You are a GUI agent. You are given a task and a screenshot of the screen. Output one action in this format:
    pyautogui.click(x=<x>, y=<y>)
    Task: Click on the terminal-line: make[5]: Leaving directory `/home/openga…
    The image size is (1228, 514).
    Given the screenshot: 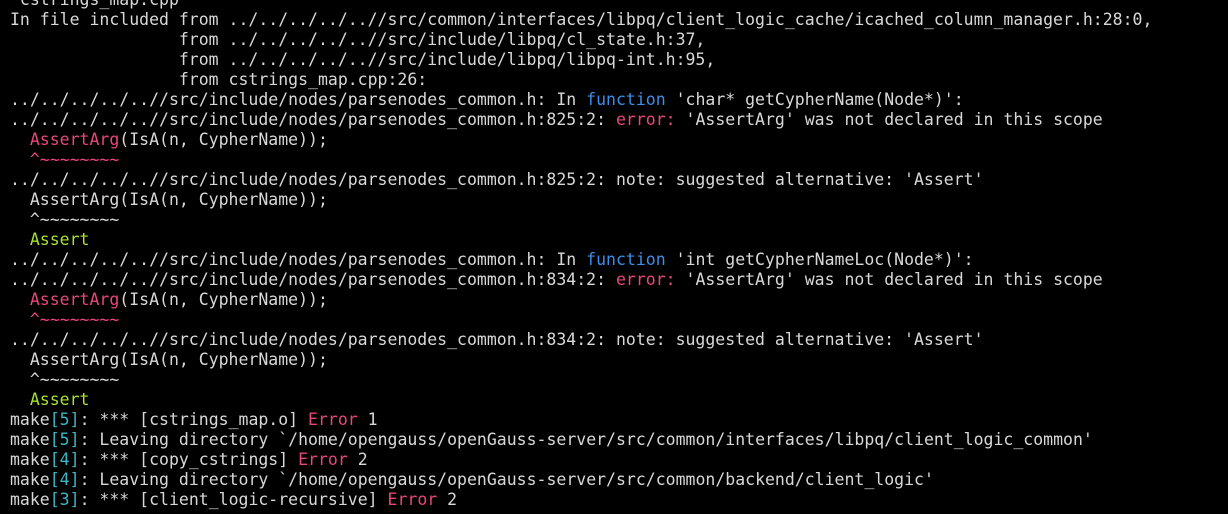 What is the action you would take?
    pyautogui.click(x=619, y=440)
    